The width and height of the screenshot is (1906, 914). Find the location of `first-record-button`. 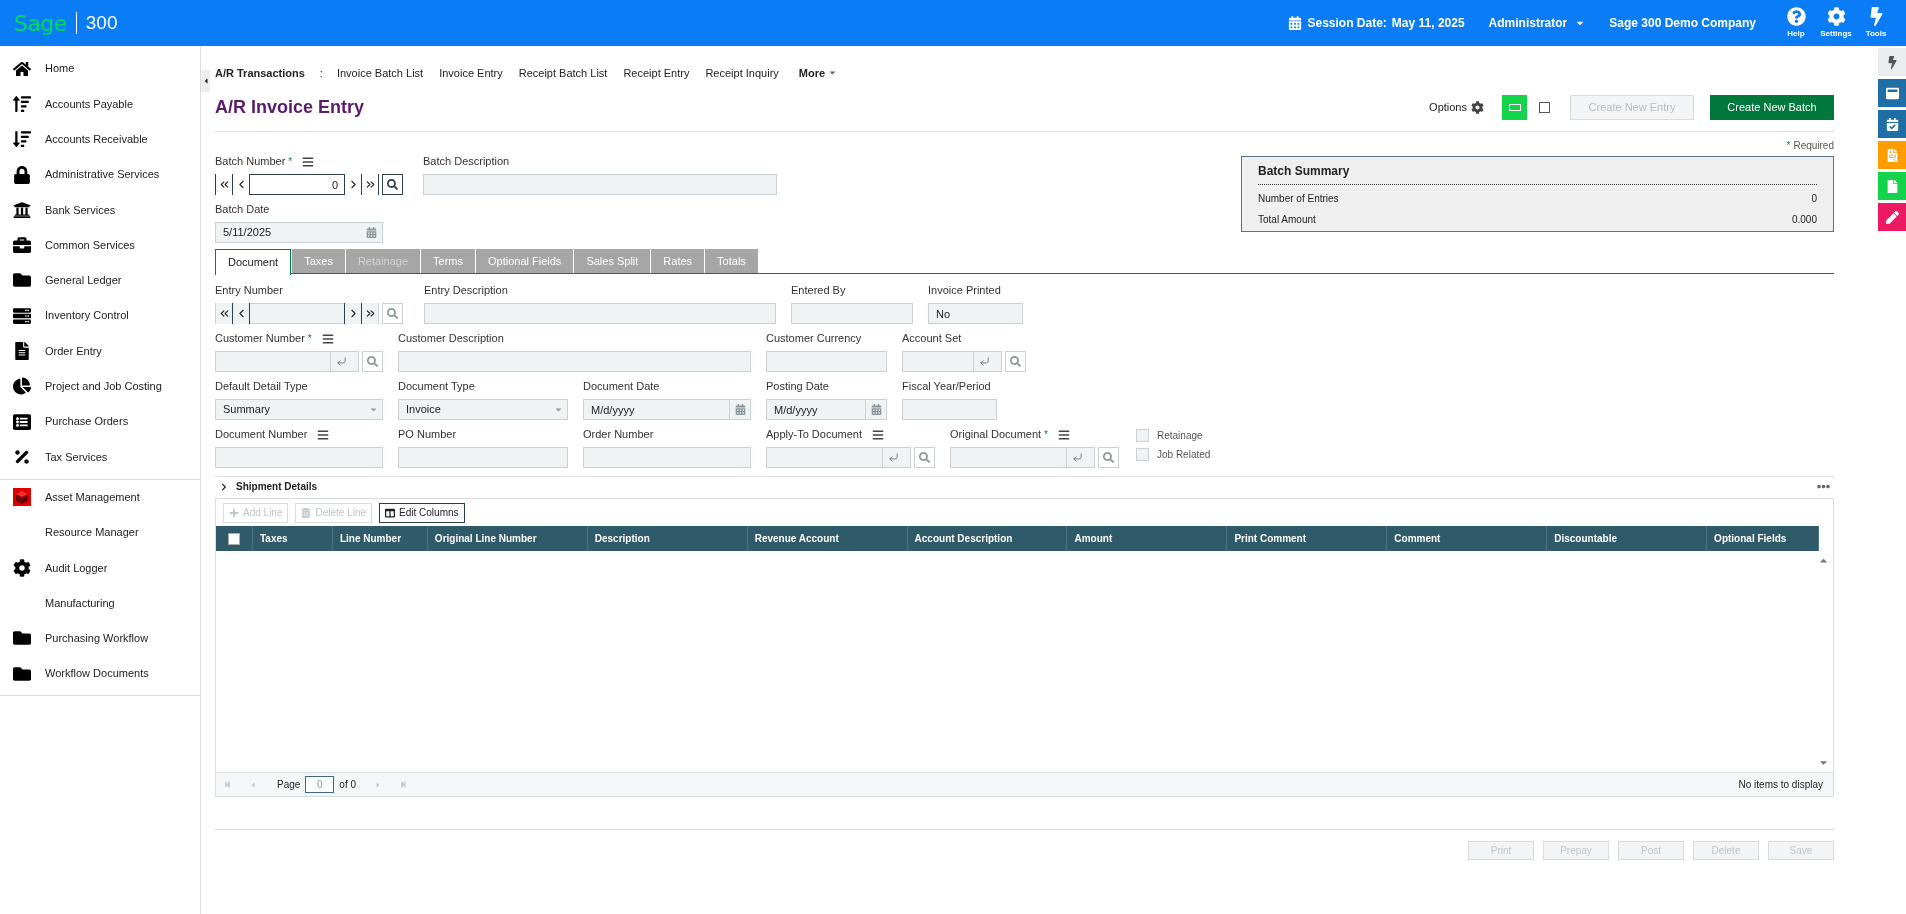

first-record-button is located at coordinates (224, 313).